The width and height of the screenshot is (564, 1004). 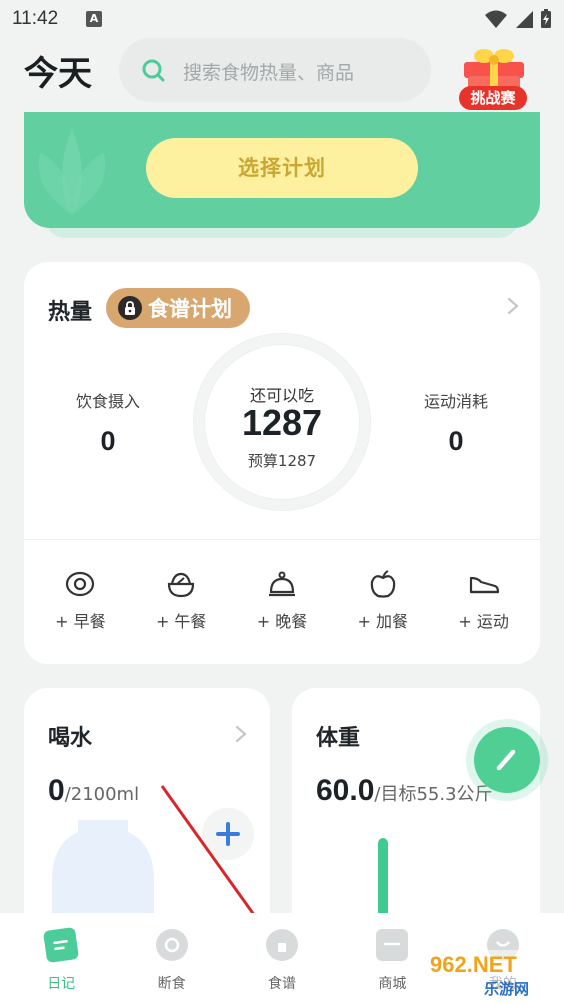 I want to click on nav-label: 食谱, so click(x=281, y=984).